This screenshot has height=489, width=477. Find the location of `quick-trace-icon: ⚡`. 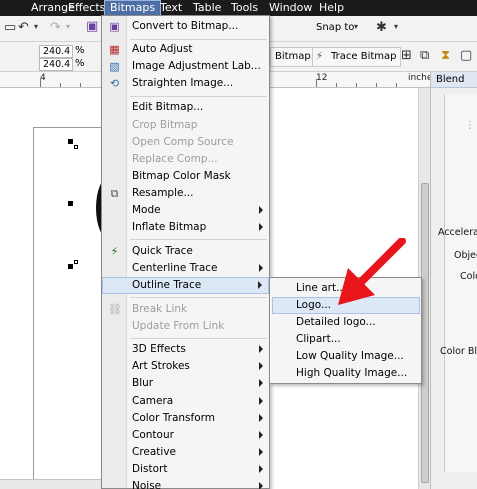

quick-trace-icon: ⚡ is located at coordinates (114, 251).